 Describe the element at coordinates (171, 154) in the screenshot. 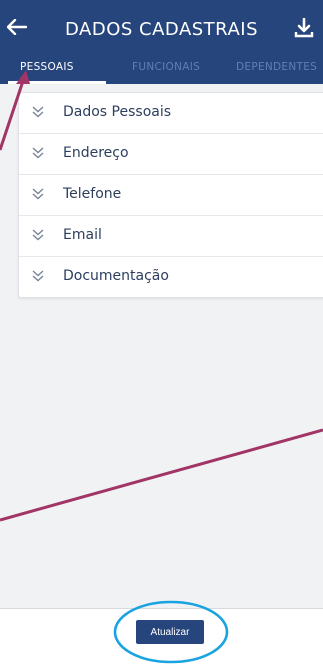

I see `section-endereco: Endereço` at that location.